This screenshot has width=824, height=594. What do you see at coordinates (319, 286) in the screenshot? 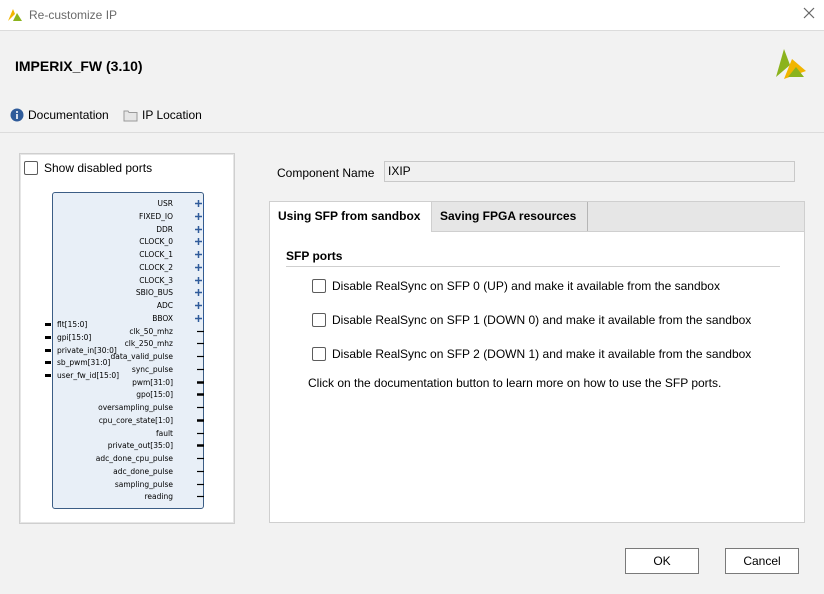
I see `sfp0-checkbox` at bounding box center [319, 286].